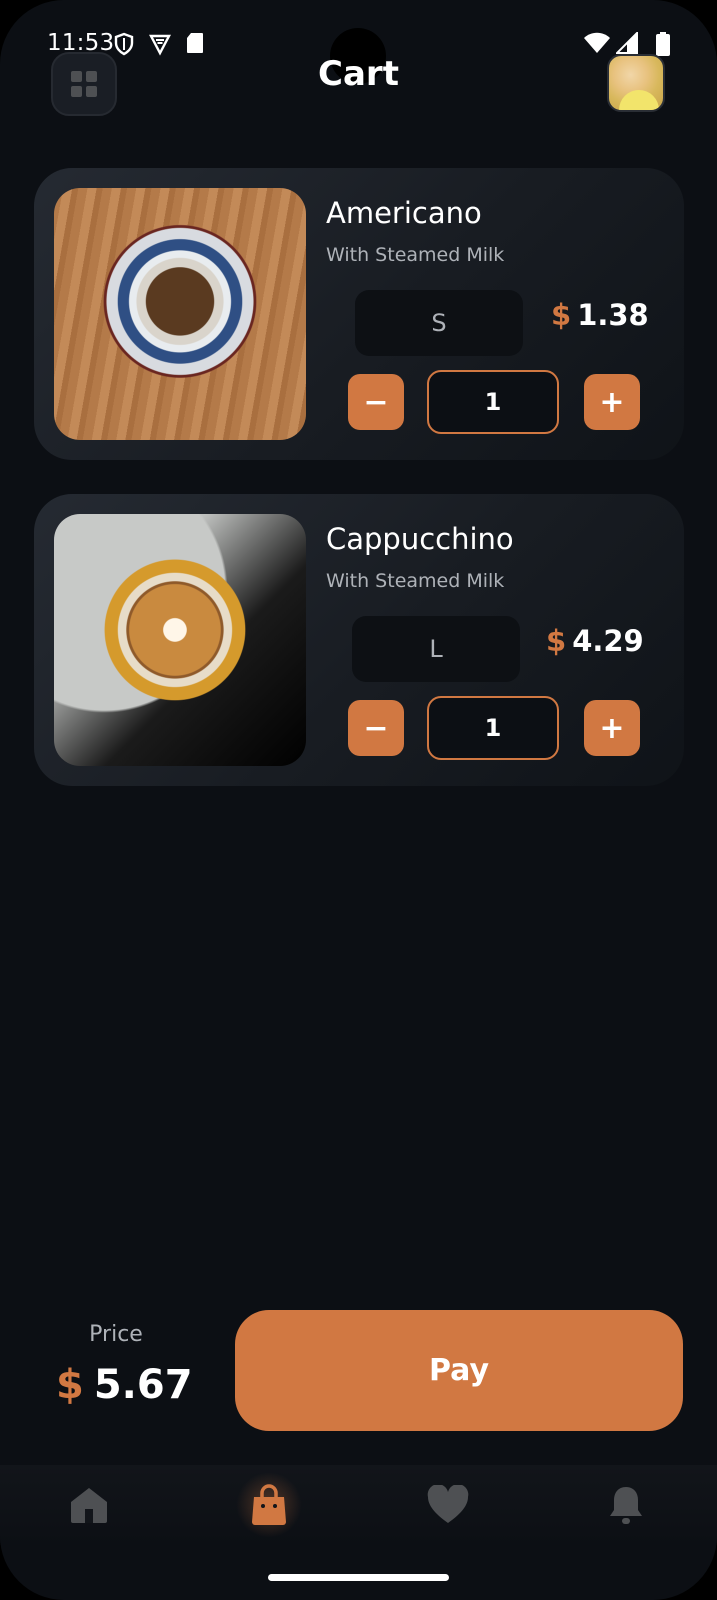 This screenshot has height=1600, width=717. What do you see at coordinates (160, 45) in the screenshot?
I see `vpn-icon` at bounding box center [160, 45].